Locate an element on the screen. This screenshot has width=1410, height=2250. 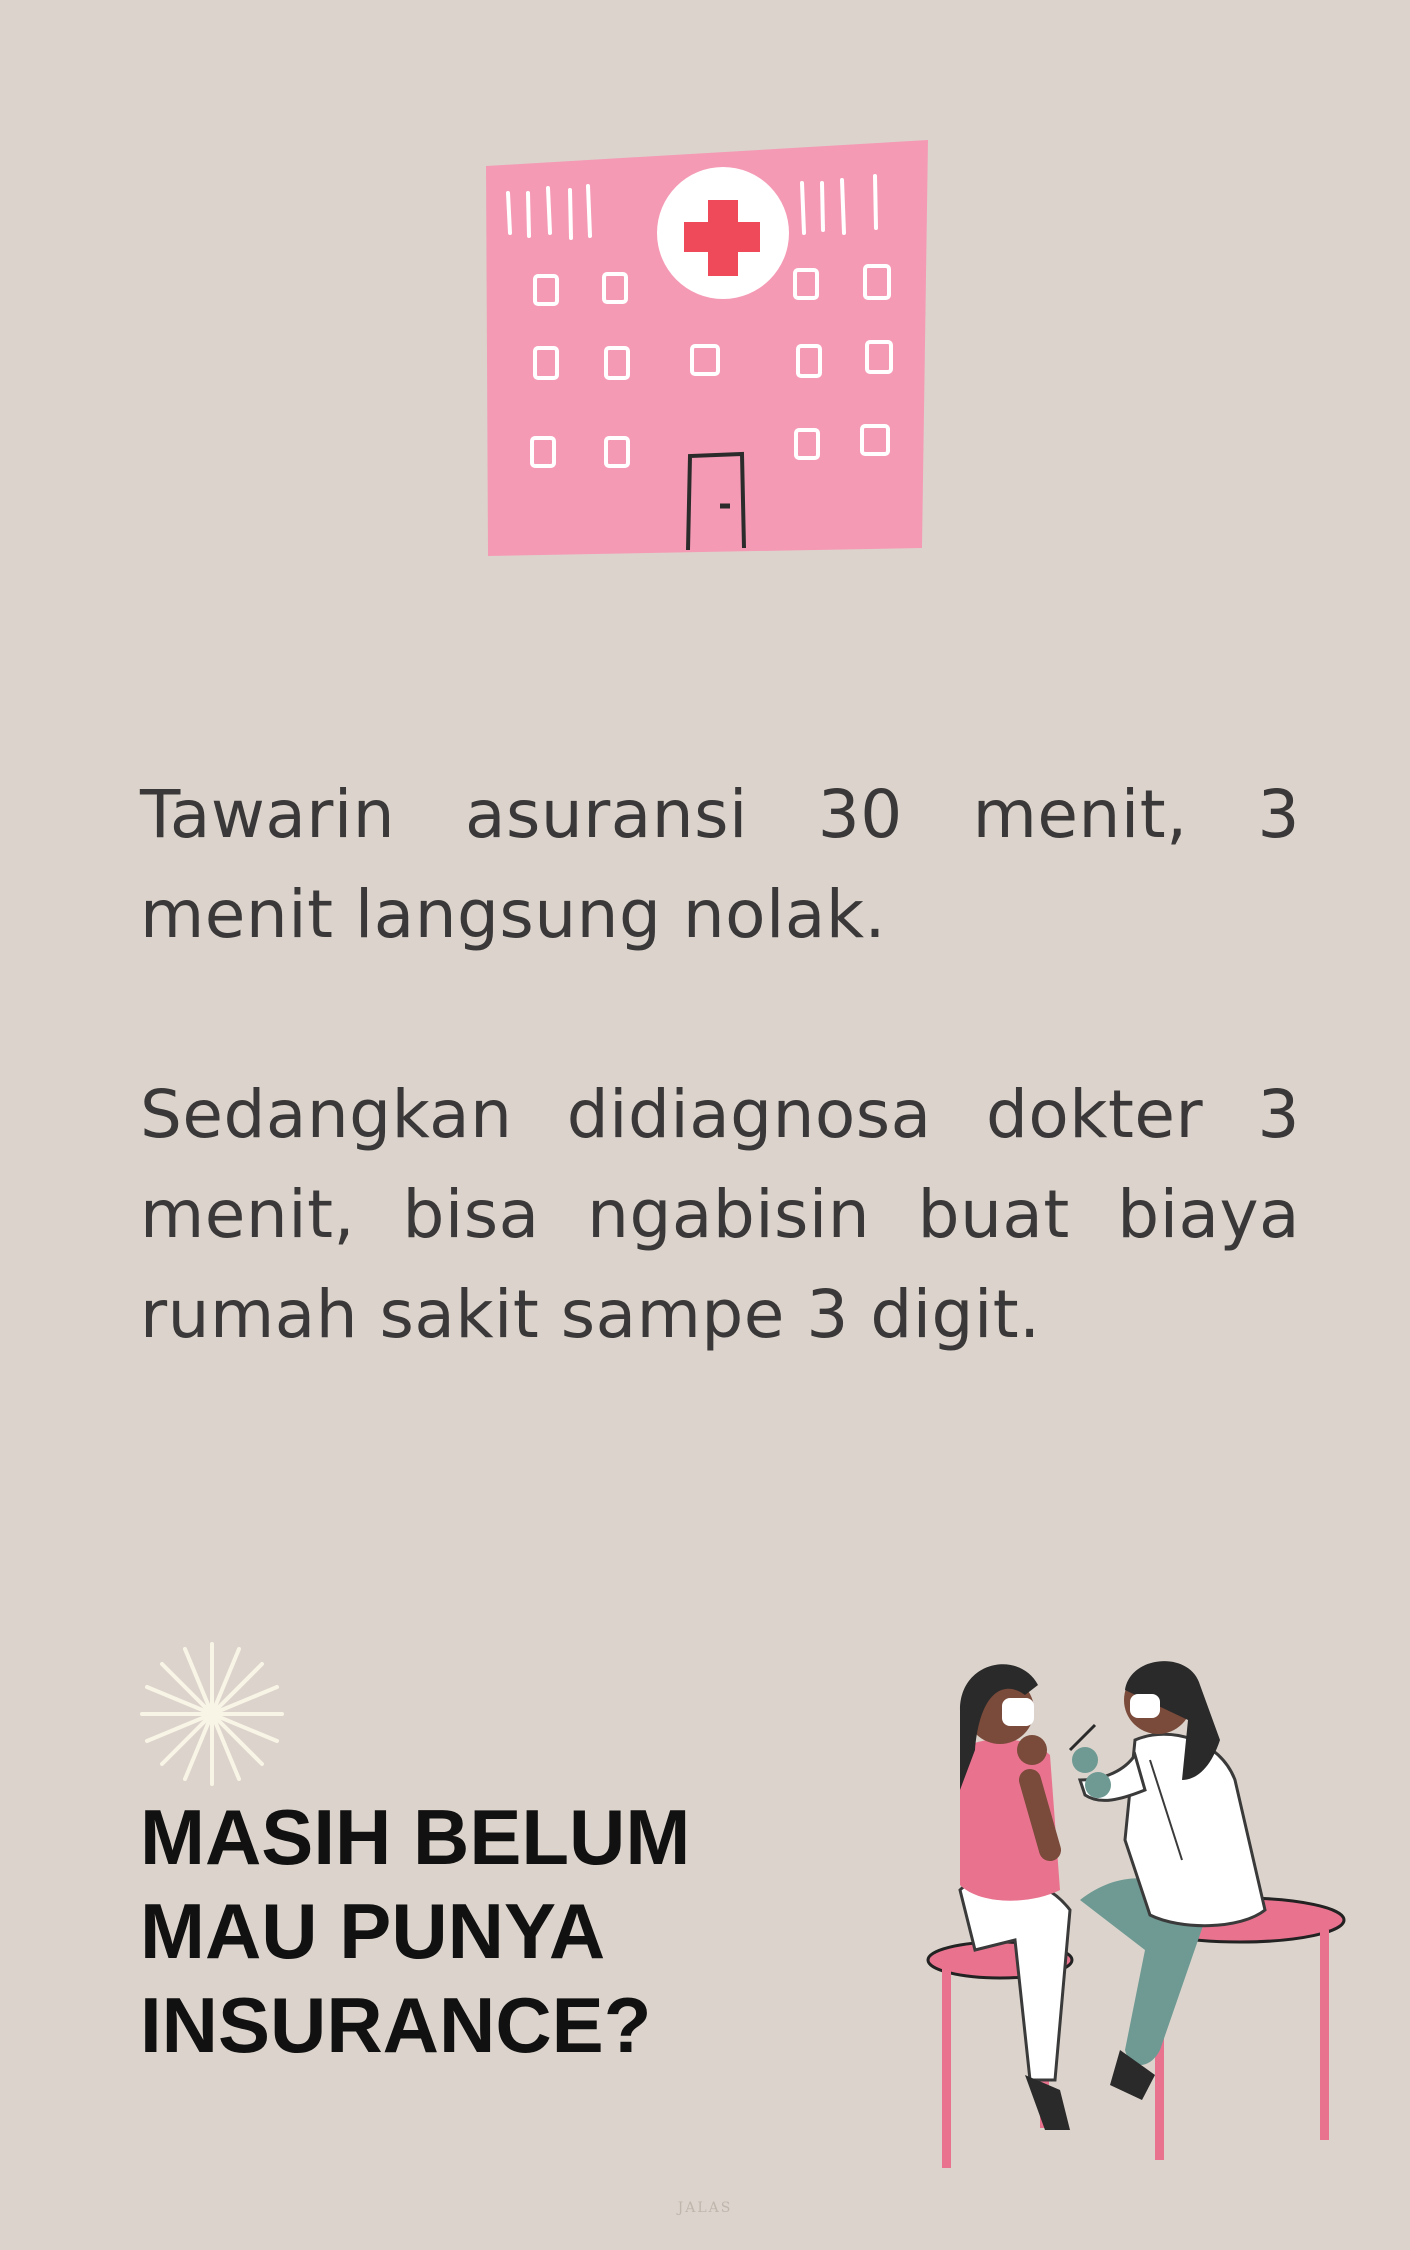
cta-line-2: MAU PUNYA is located at coordinates (373, 1931).